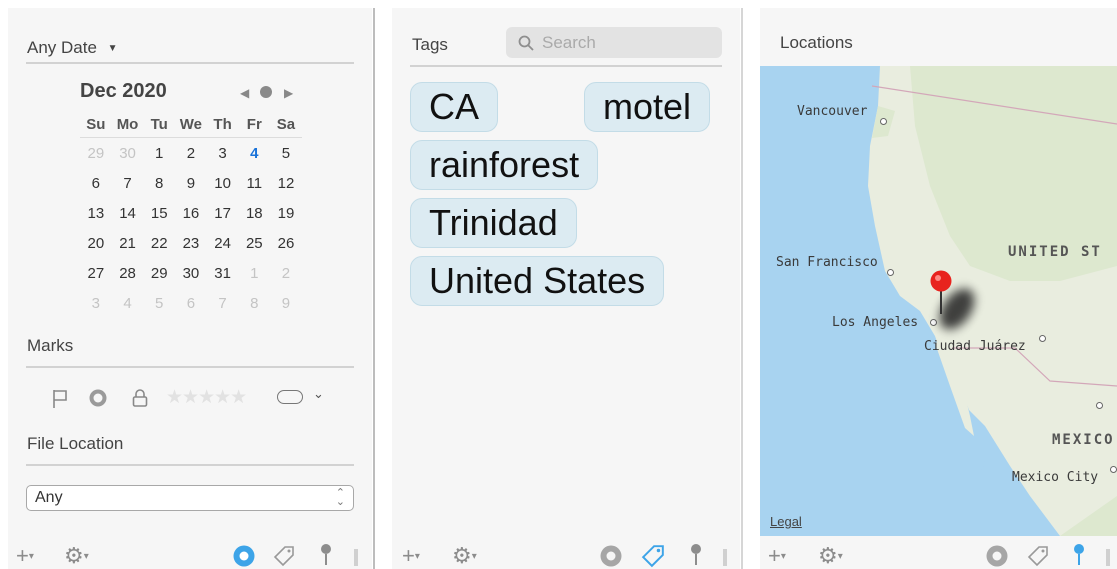 Image resolution: width=1117 pixels, height=569 pixels. Describe the element at coordinates (159, 243) in the screenshot. I see `calendar-day: 22` at that location.